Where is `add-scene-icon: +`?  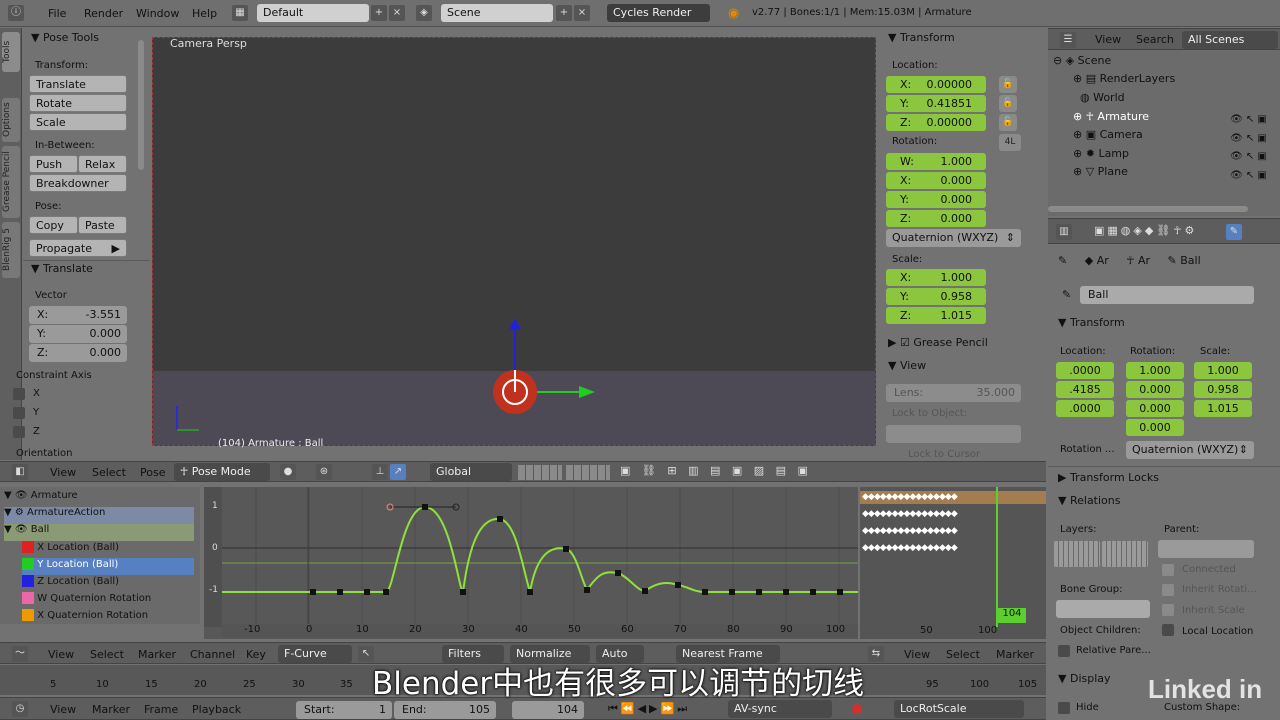
add-scene-icon: + is located at coordinates (564, 13).